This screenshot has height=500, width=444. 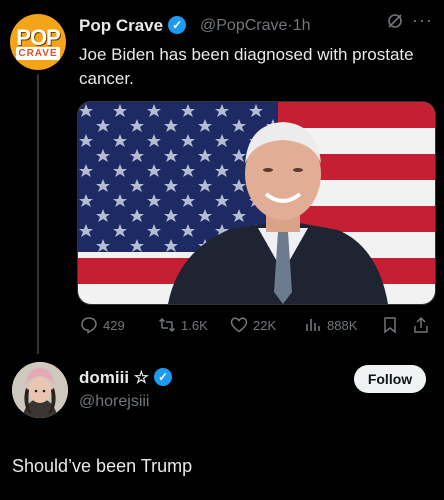 I want to click on views-count: 888K, so click(x=342, y=325).